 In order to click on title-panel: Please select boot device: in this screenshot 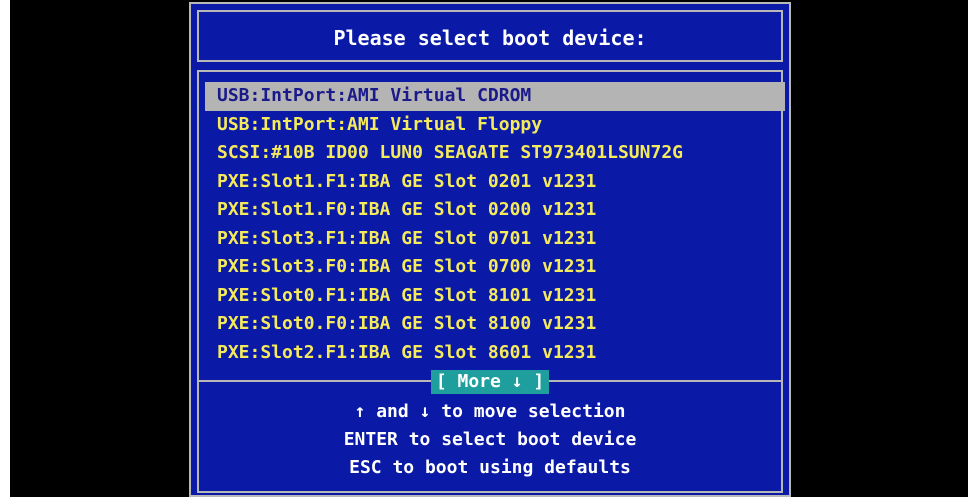, I will do `click(490, 36)`.